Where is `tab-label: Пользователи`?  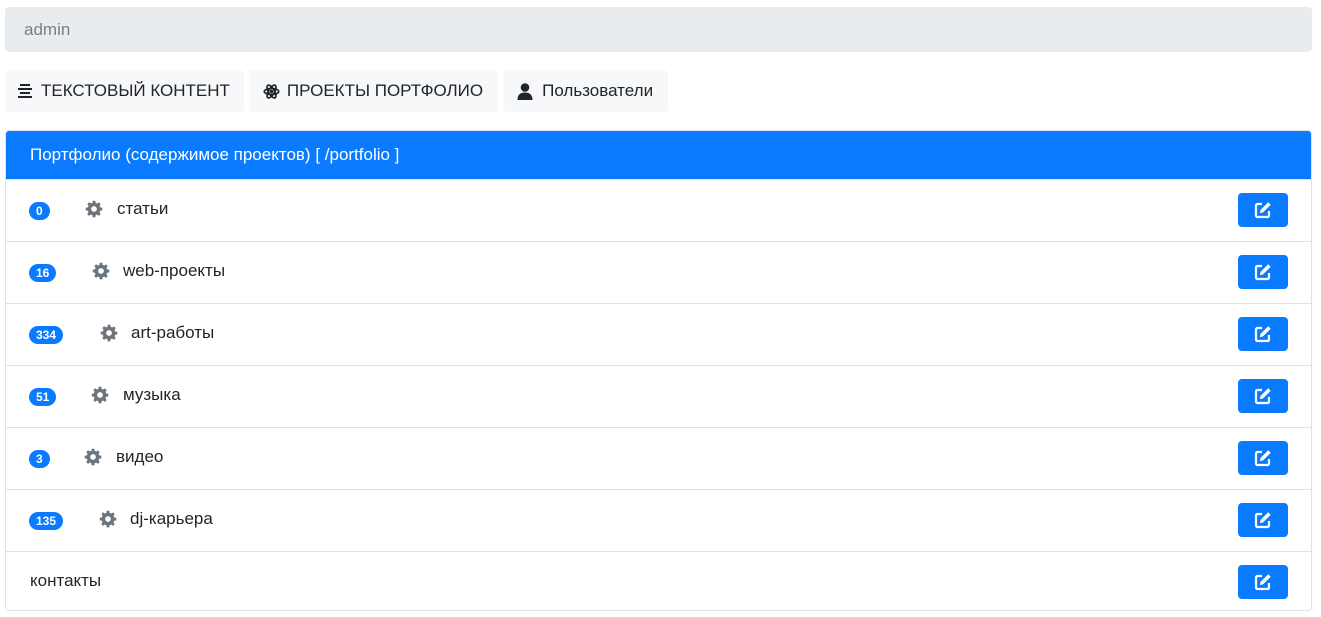 tab-label: Пользователи is located at coordinates (598, 90).